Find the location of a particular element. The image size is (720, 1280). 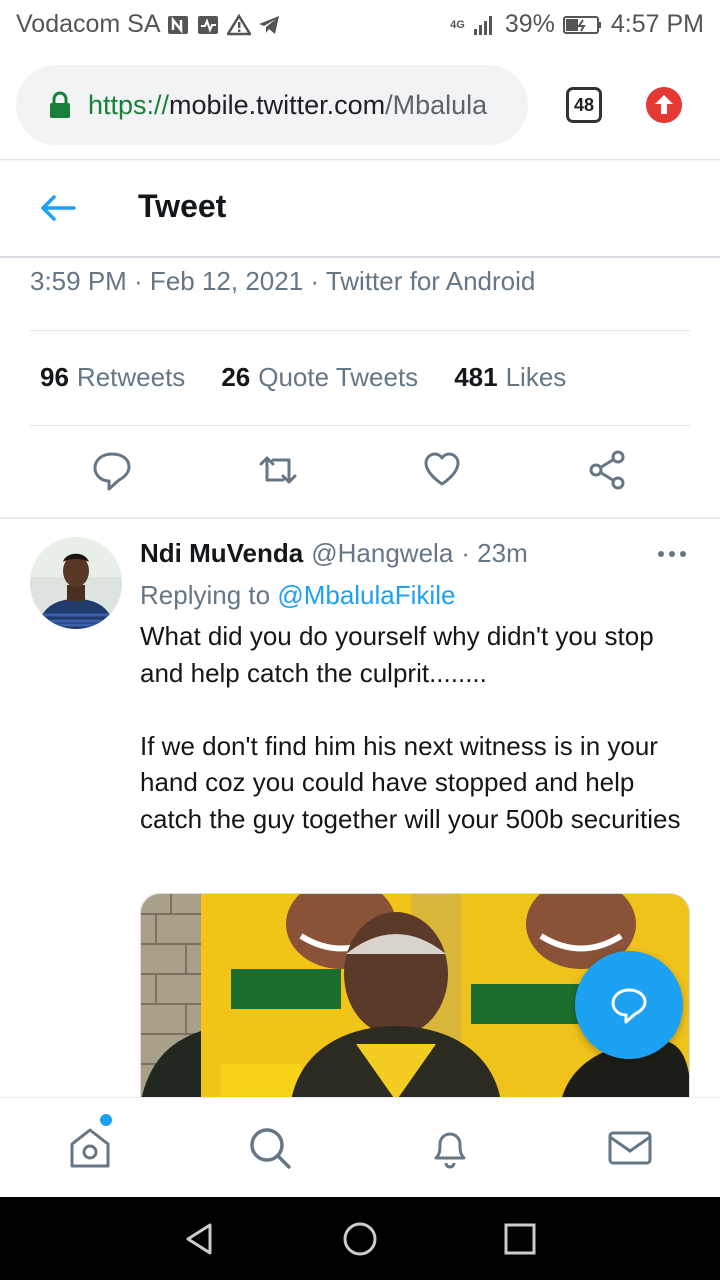

update-icon is located at coordinates (664, 105).